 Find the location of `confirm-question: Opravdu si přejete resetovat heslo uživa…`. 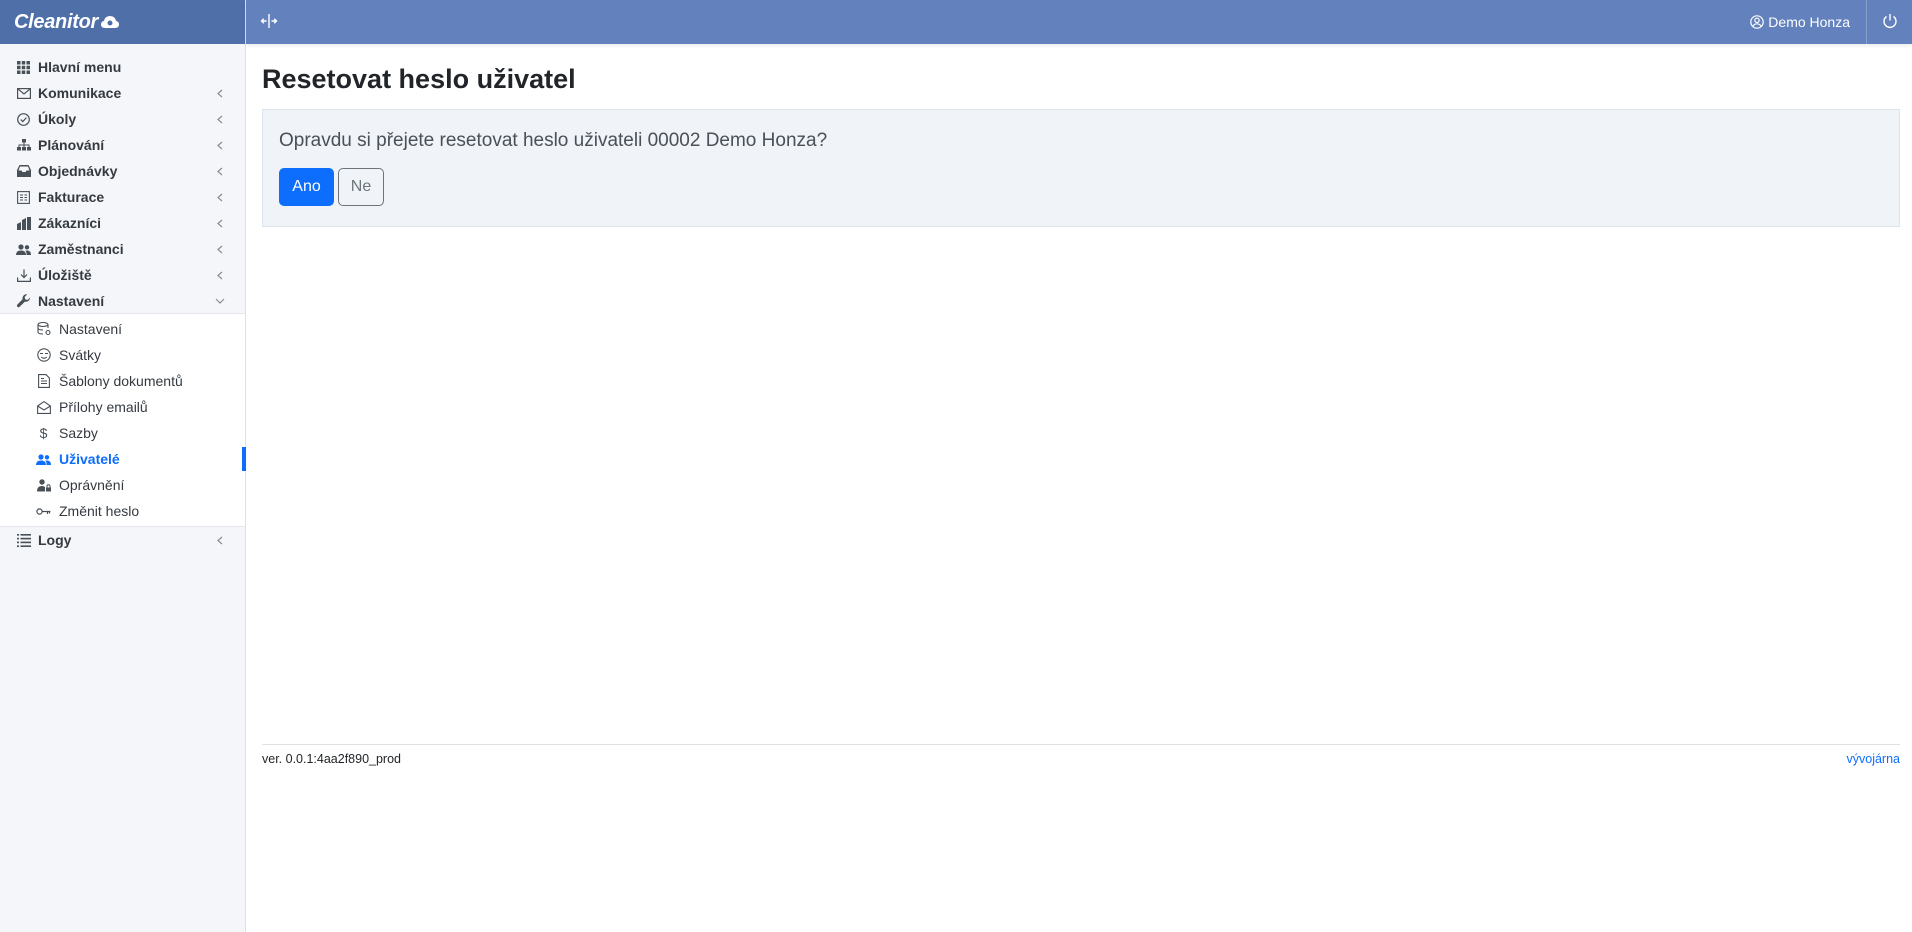

confirm-question: Opravdu si přejete resetovat heslo uživa… is located at coordinates (553, 140).